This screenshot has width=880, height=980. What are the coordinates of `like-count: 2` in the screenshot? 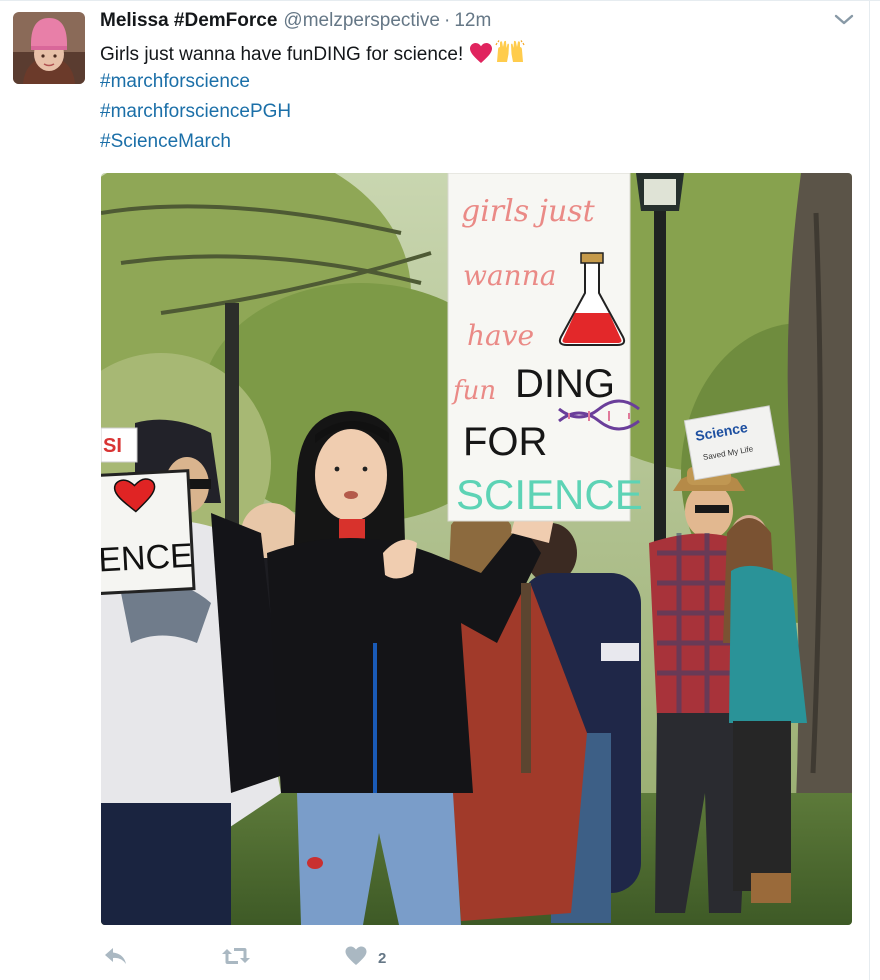 It's located at (382, 958).